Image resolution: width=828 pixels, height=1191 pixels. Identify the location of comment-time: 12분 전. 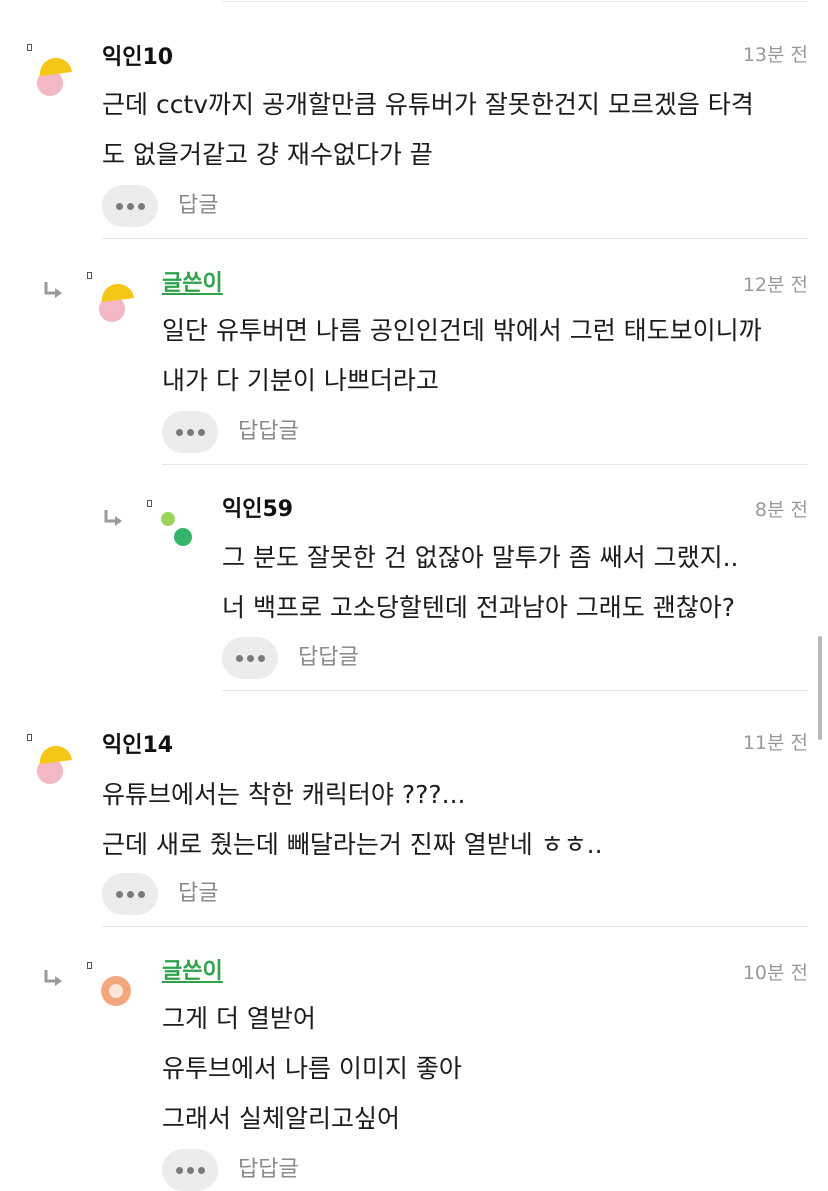
(775, 285).